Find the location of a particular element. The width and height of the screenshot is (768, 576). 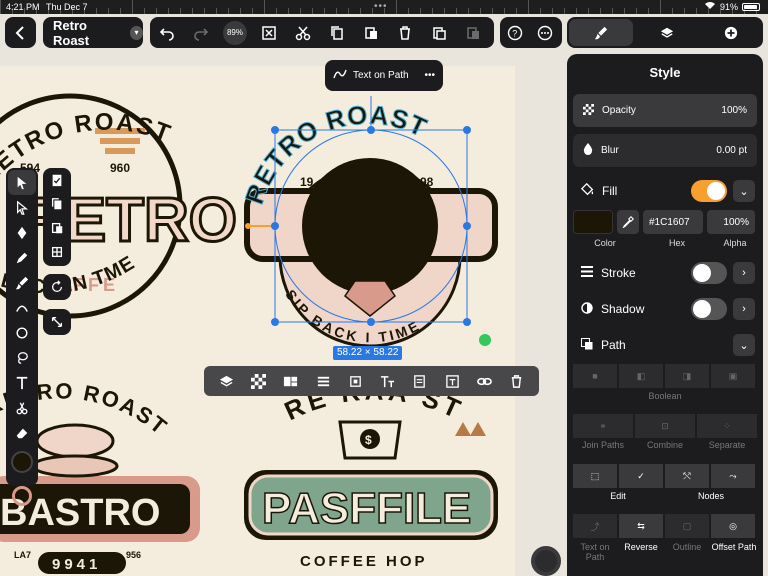

text-frame-icon is located at coordinates (452, 381).